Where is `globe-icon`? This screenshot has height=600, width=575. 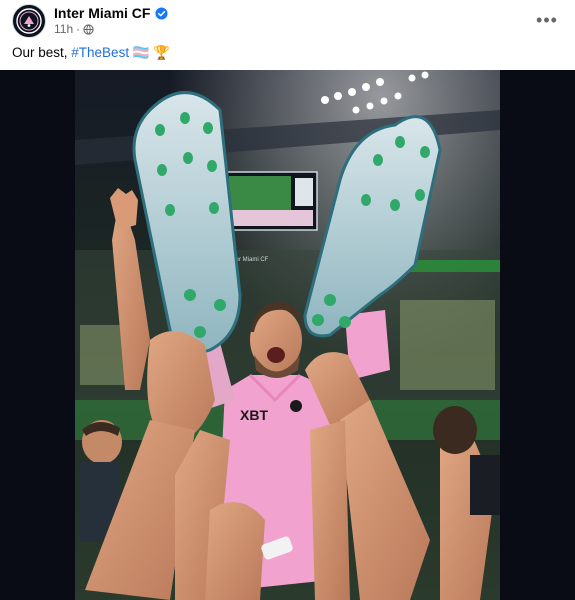 globe-icon is located at coordinates (88, 29).